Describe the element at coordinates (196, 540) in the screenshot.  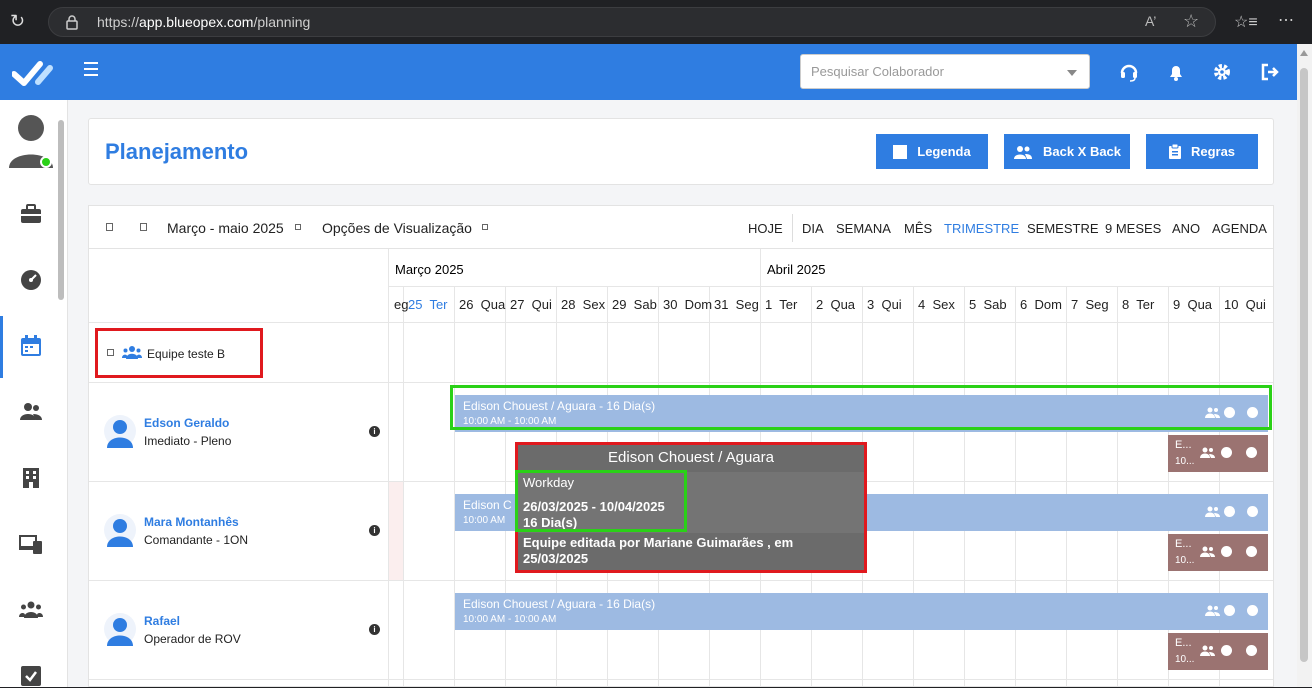
I see `person-role: Comandante - 1ON` at that location.